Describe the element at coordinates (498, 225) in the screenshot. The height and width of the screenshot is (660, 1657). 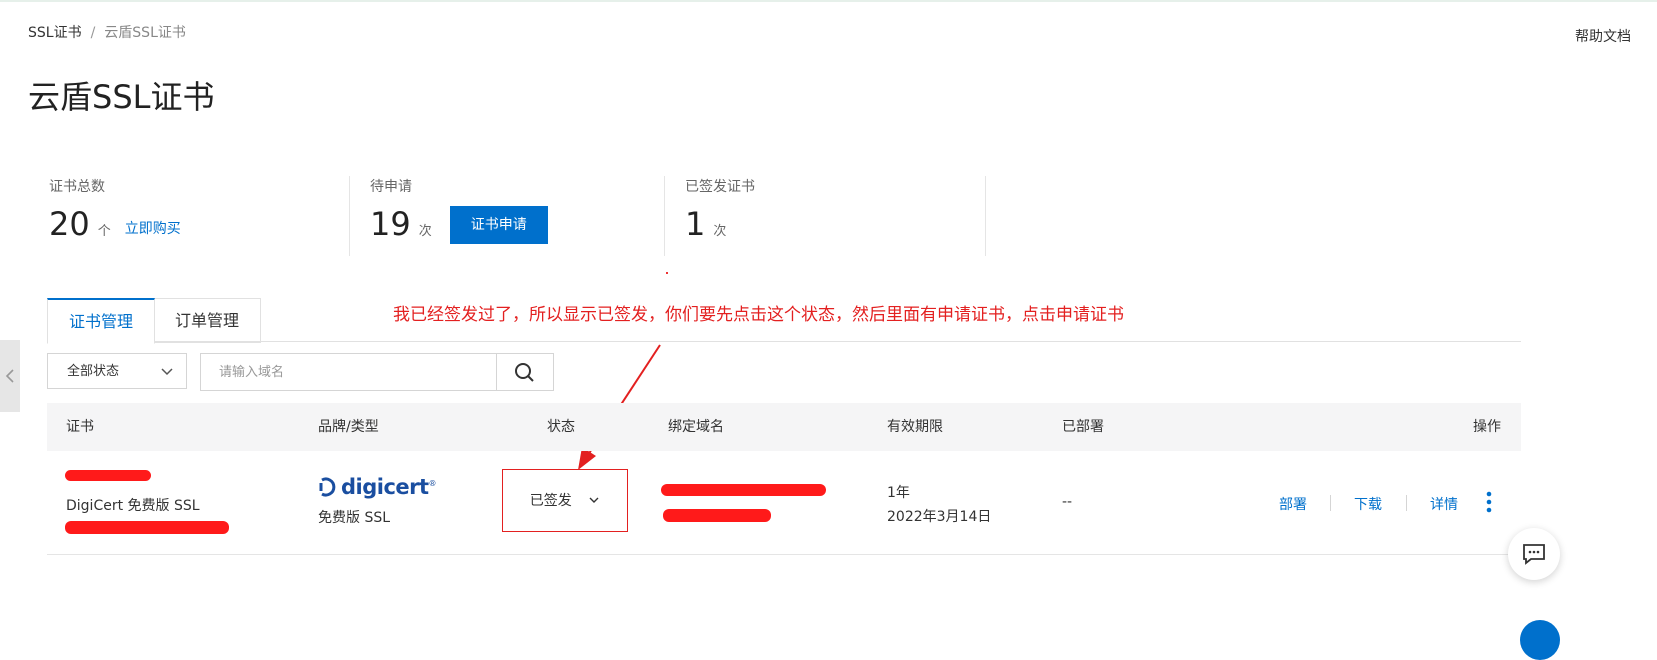
I see `apply-certificate-button: 证书申请` at that location.